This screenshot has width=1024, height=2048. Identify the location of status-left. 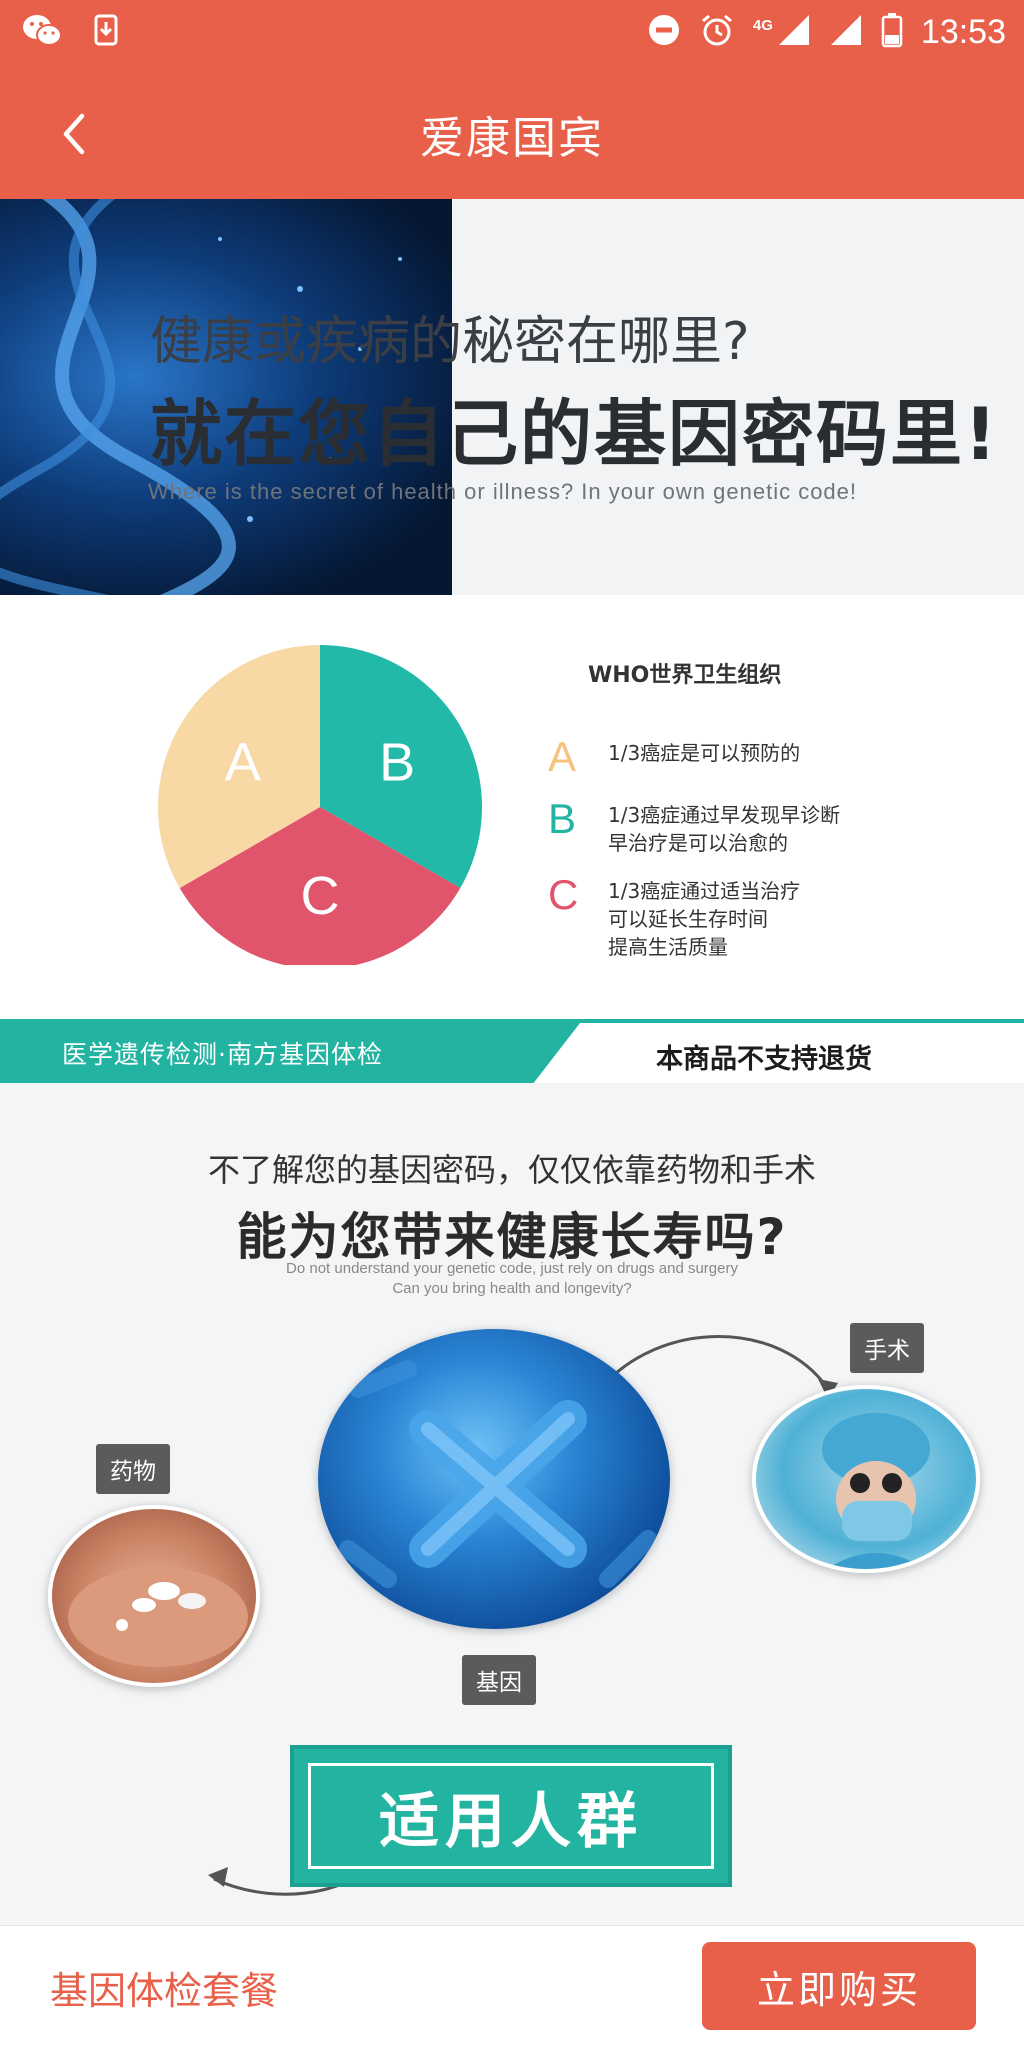
(70, 32).